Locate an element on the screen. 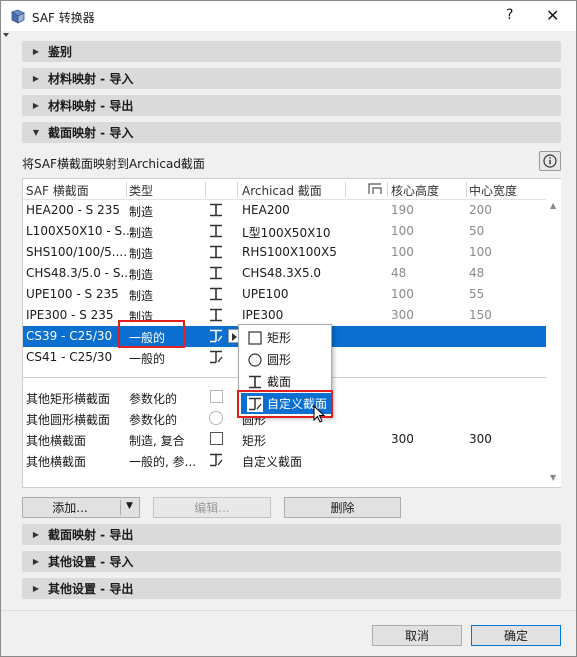 The image size is (577, 657). section-label: 材料映射 - 导入 is located at coordinates (91, 79).